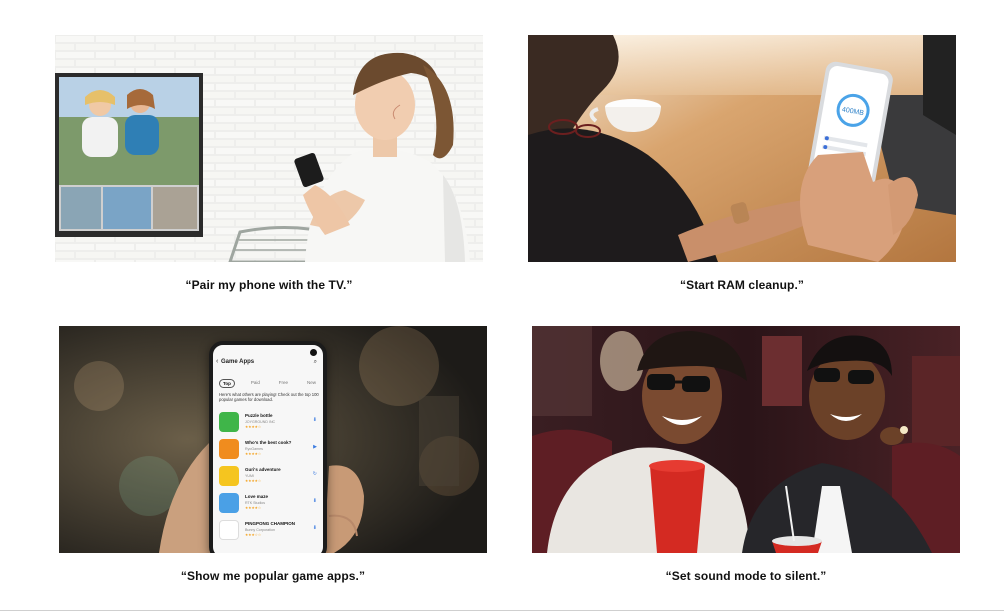  Describe the element at coordinates (283, 383) in the screenshot. I see `tab-free: Free` at that location.